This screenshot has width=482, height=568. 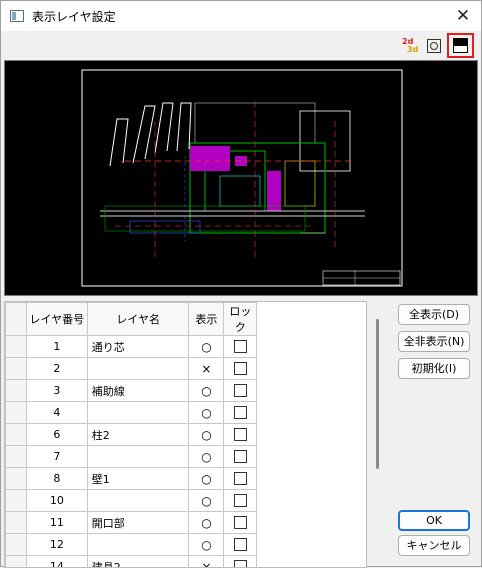 I want to click on layer-name-cell: 通り芯, so click(x=138, y=347).